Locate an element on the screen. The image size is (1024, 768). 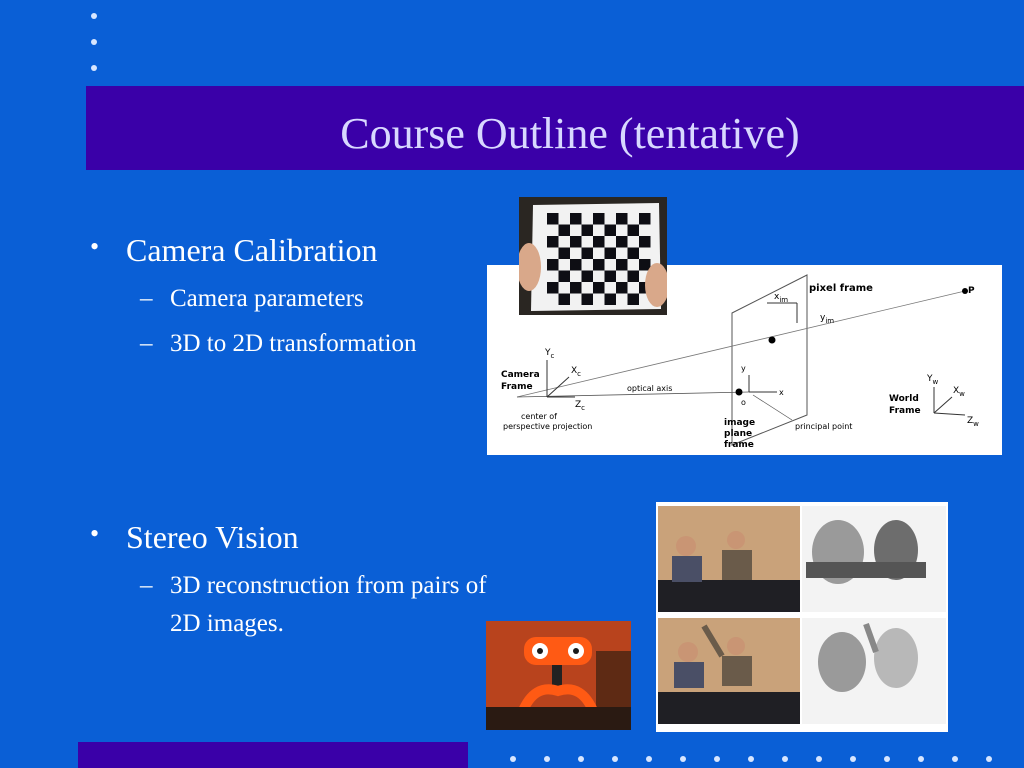
stereo-composite-svg is located at coordinates (802, 617).